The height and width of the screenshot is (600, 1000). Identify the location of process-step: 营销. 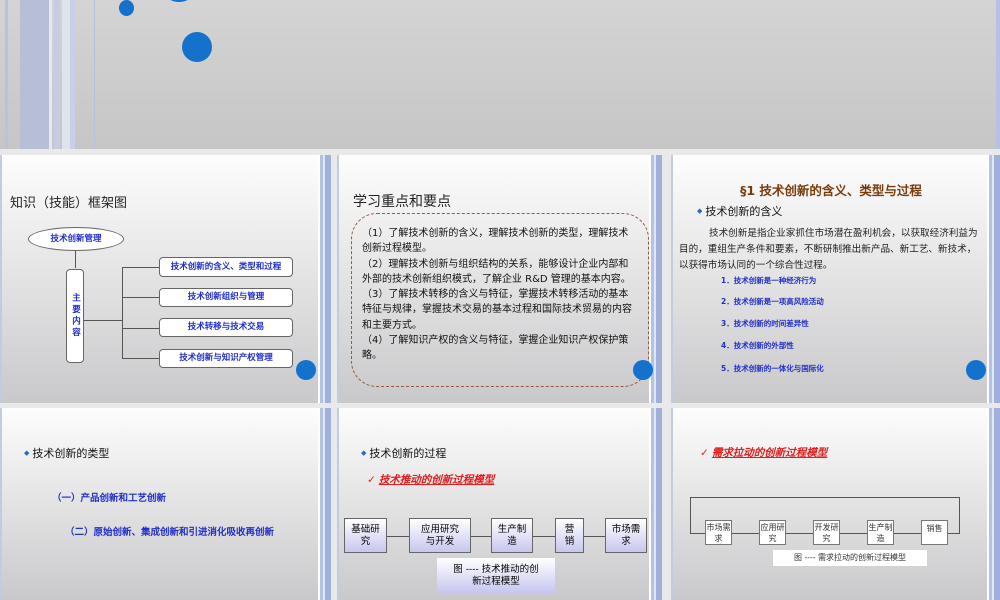
(569, 535).